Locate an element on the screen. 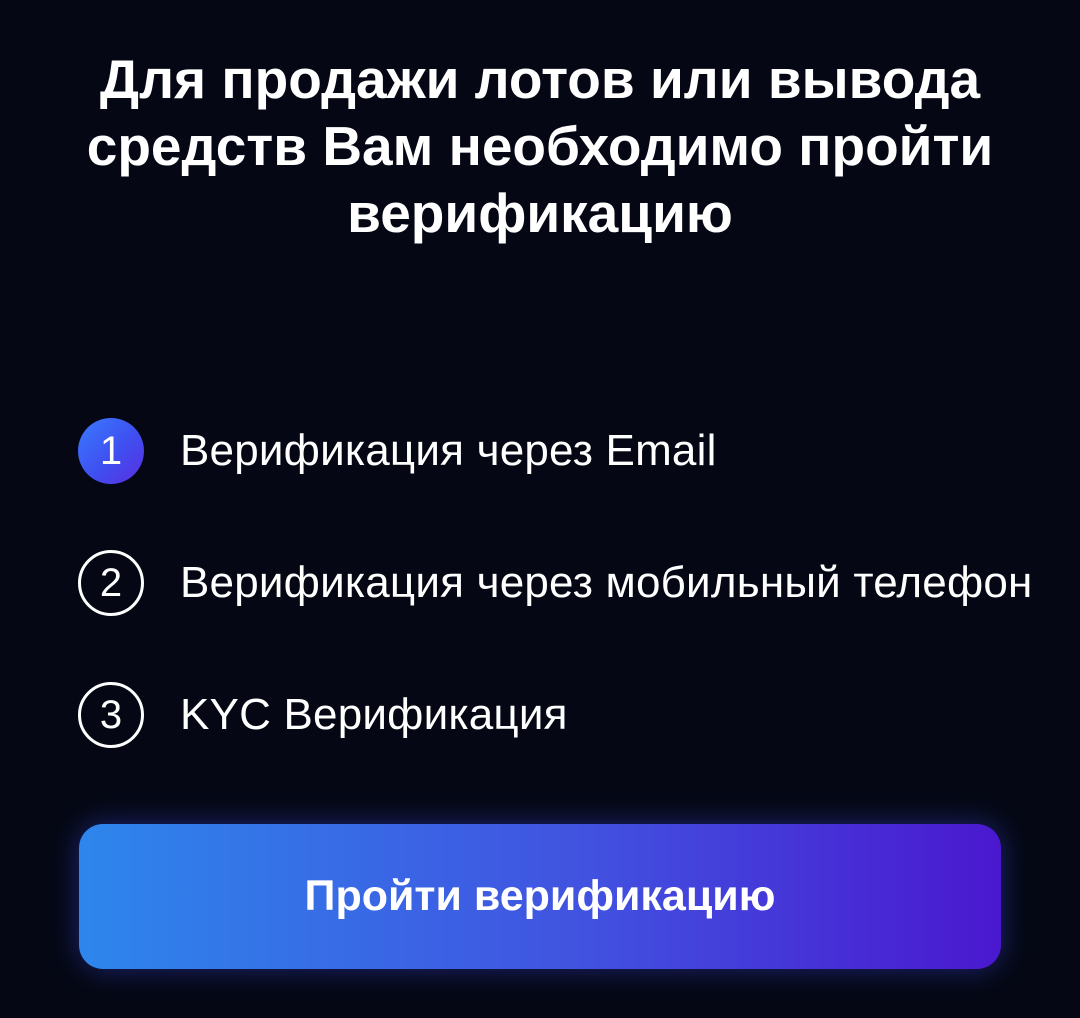 The height and width of the screenshot is (1018, 1080). step-label: Верификация через мобильный телефон is located at coordinates (606, 582).